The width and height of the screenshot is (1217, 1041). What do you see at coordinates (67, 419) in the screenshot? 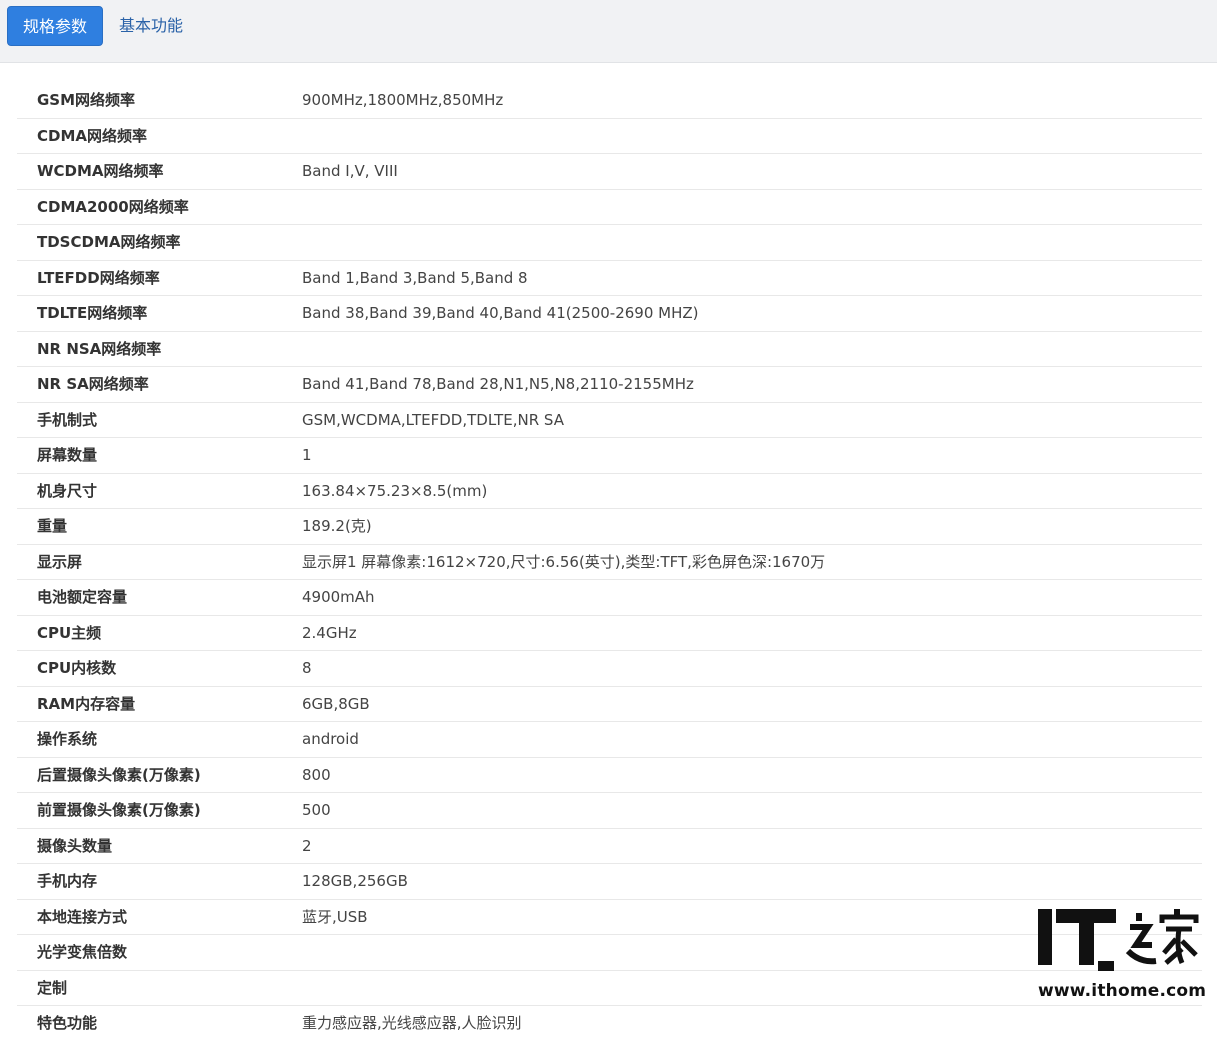
I see `spec-key: 手机制式` at bounding box center [67, 419].